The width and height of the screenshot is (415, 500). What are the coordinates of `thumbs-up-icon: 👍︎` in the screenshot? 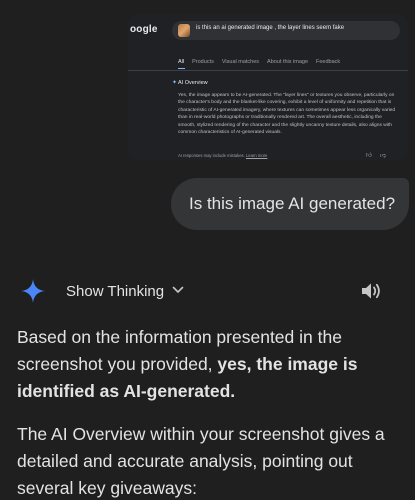 It's located at (372, 156).